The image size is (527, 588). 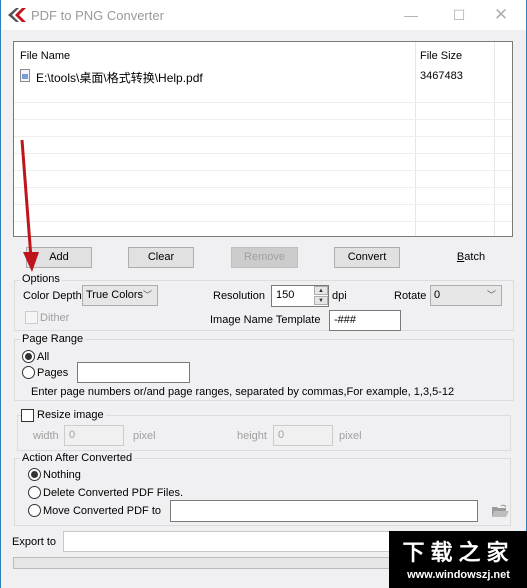 I want to click on spin-up-icon: ▲, so click(x=321, y=290).